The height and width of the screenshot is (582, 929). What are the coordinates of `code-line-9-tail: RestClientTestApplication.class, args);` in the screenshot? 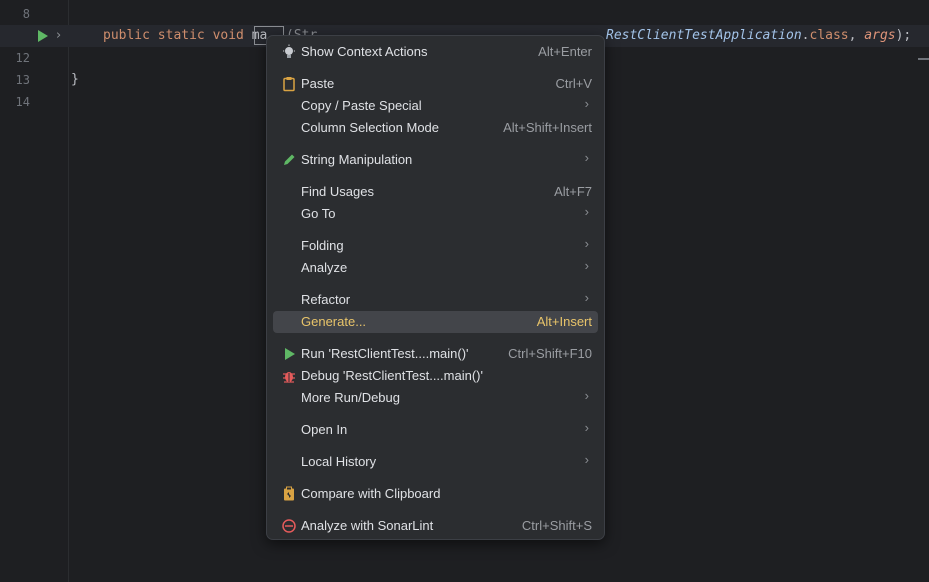 It's located at (758, 36).